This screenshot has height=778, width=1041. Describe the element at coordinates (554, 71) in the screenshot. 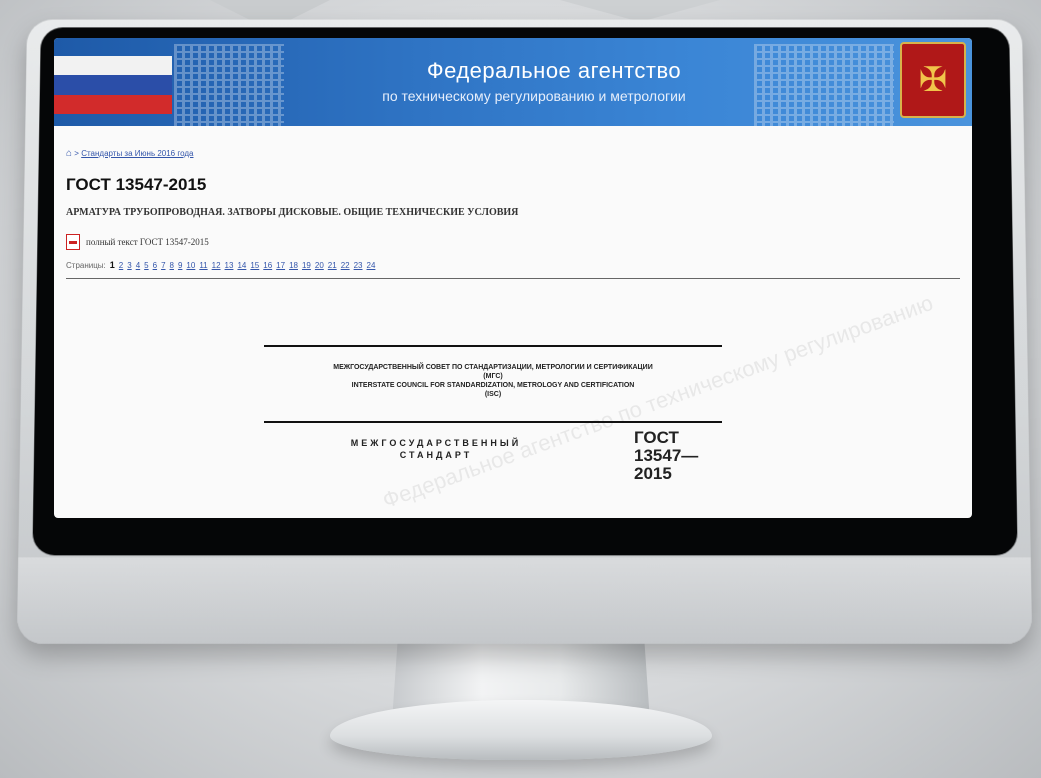

I see `banner-title: Федеральное агентство` at that location.